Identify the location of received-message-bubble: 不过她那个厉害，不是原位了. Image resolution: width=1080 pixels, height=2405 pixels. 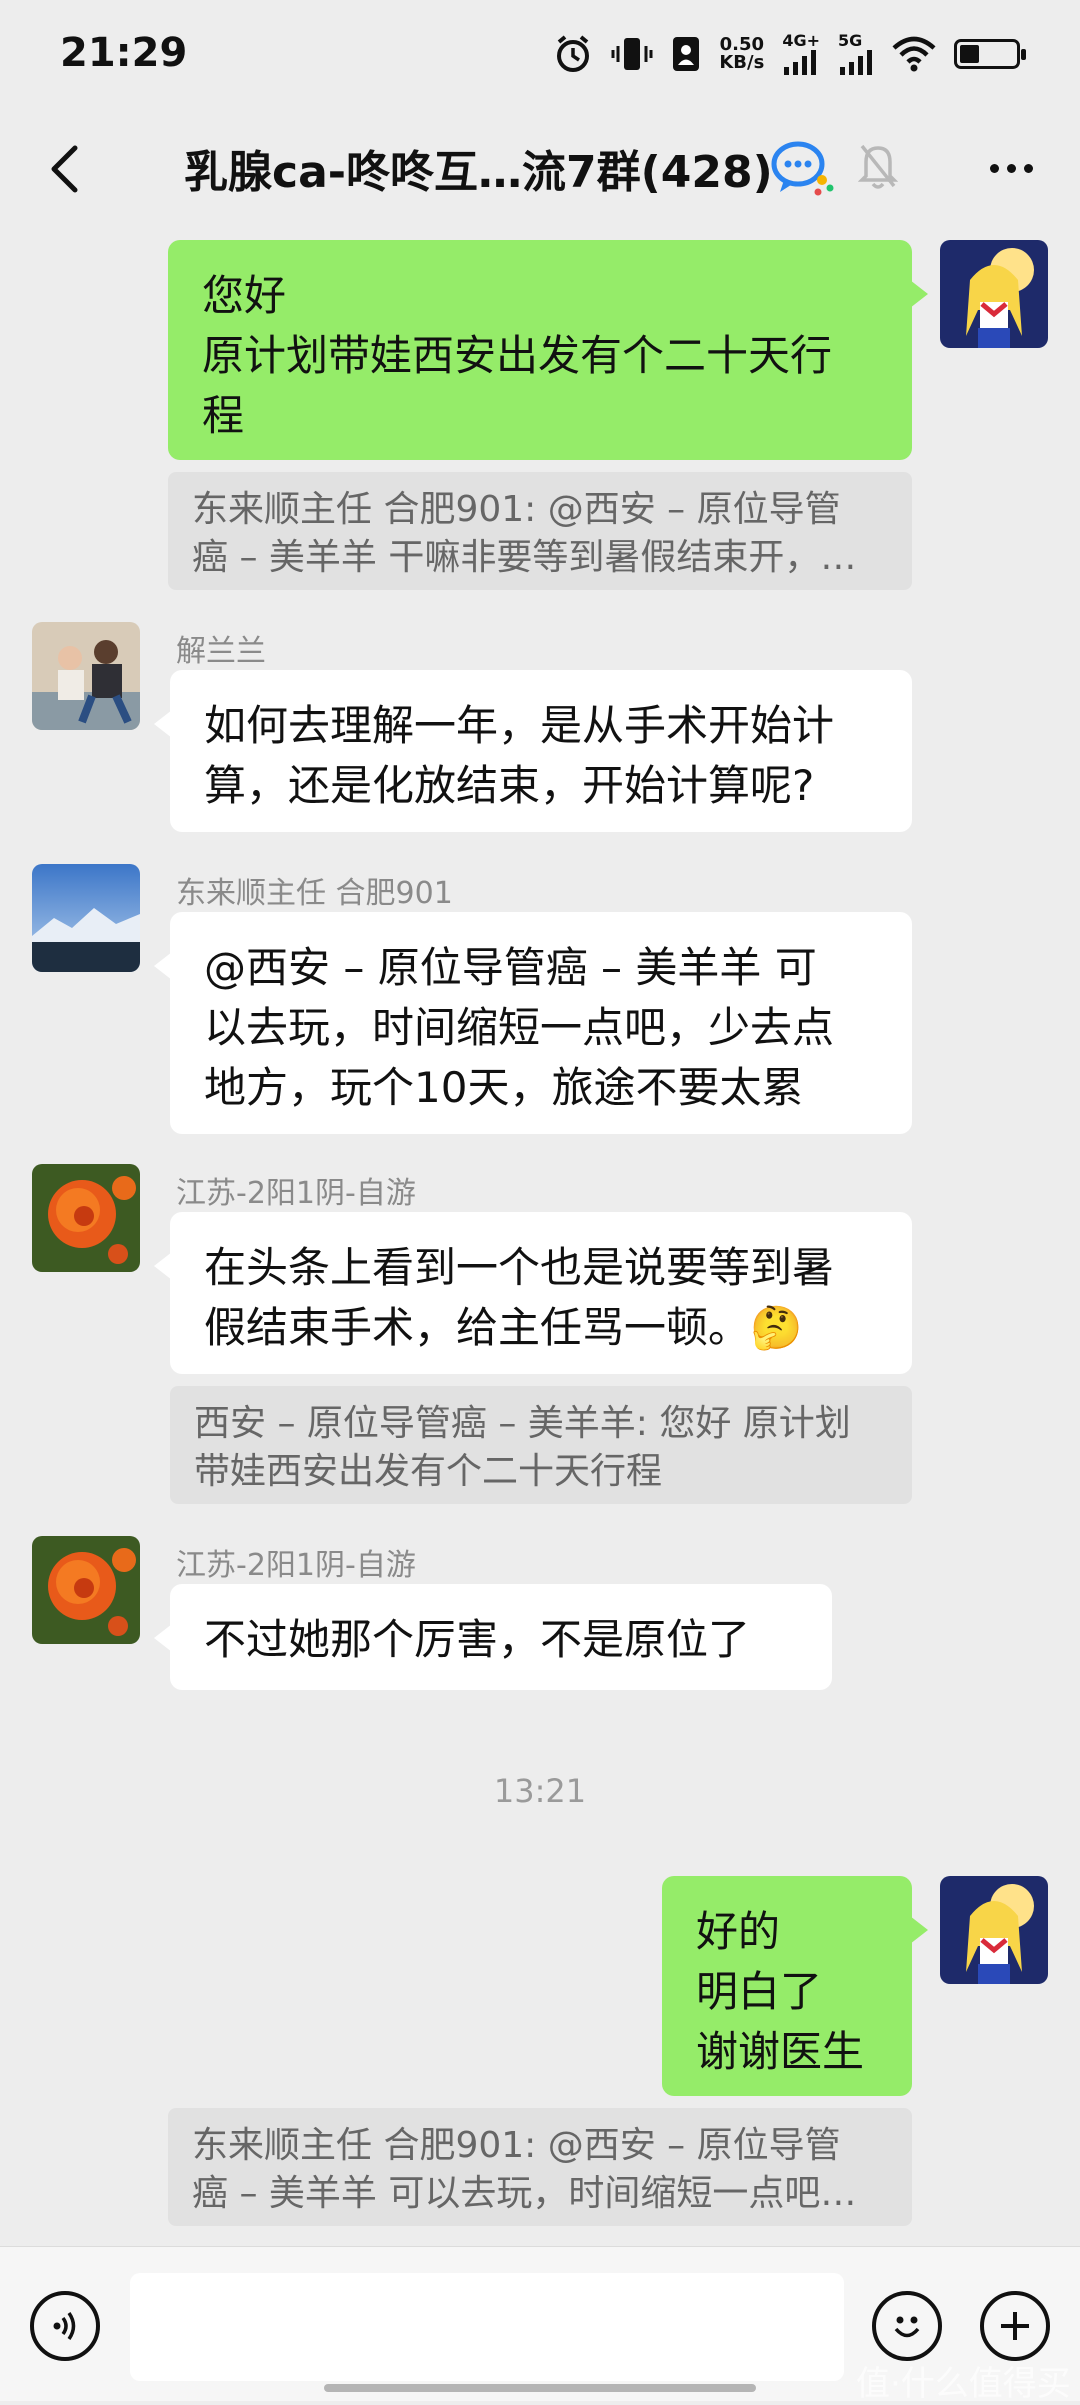
(493, 1637).